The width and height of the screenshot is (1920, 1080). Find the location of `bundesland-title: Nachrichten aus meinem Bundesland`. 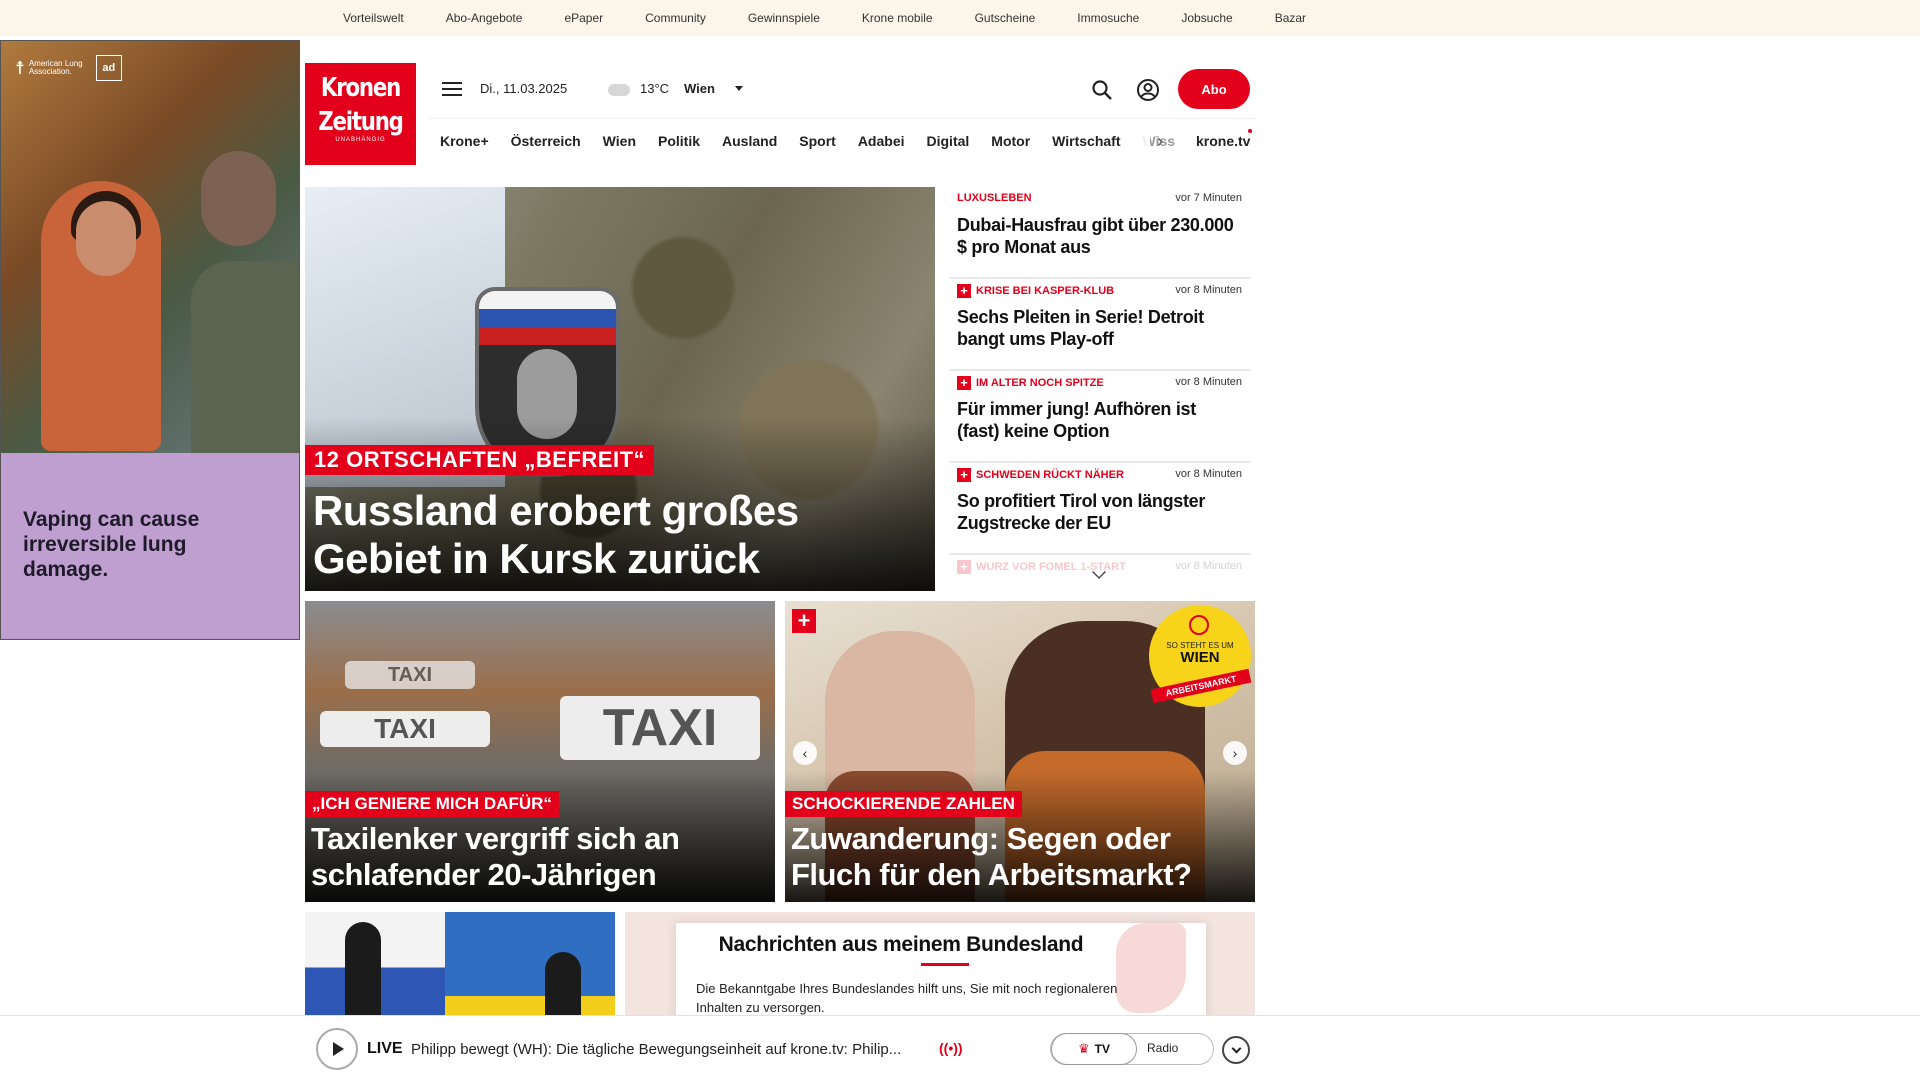

bundesland-title: Nachrichten aus meinem Bundesland is located at coordinates (901, 944).